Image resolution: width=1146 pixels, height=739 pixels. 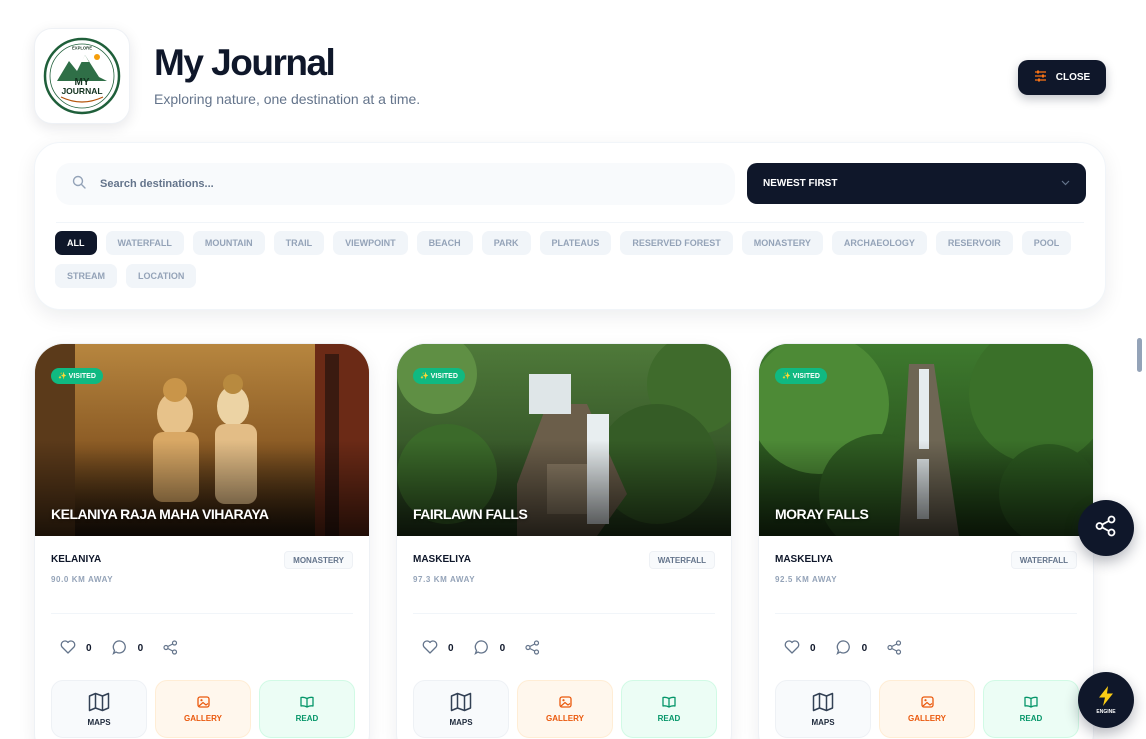 I want to click on panel-divider, so click(x=570, y=222).